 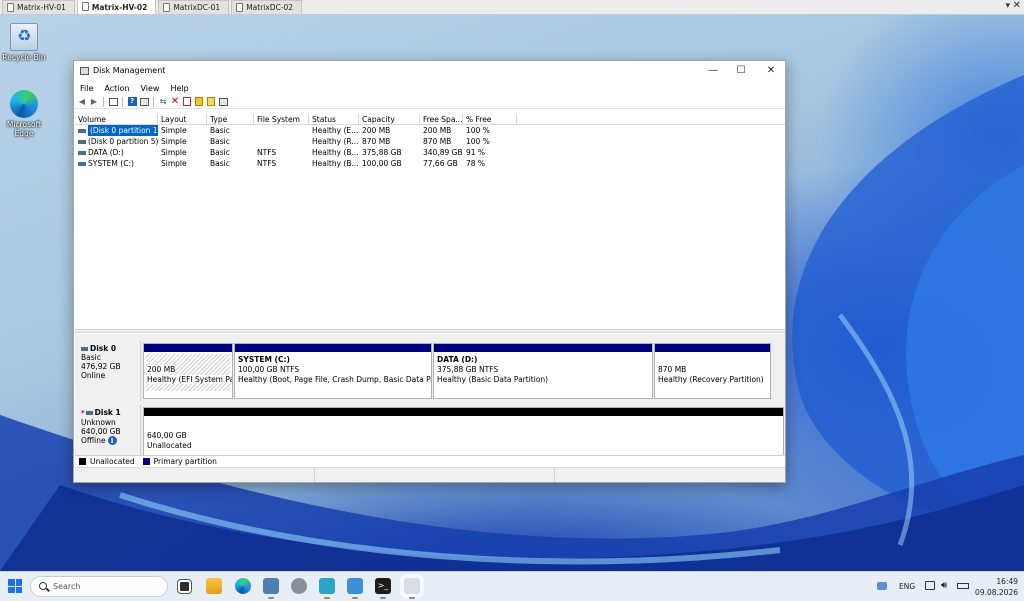 What do you see at coordinates (435, 475) in the screenshot?
I see `status-pane` at bounding box center [435, 475].